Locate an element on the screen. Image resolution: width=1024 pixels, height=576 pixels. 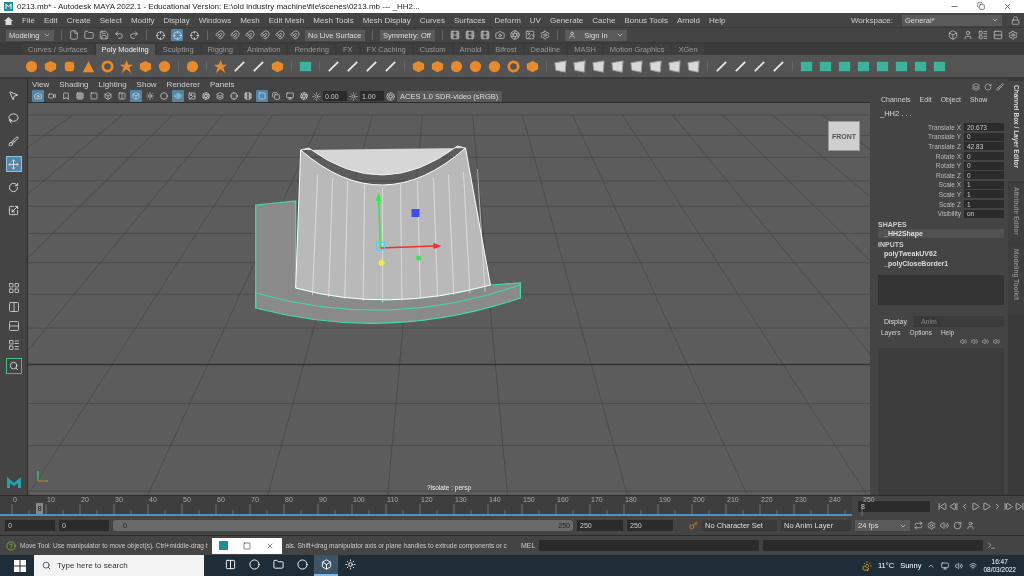
rows-icon is located at coordinates (998, 35).